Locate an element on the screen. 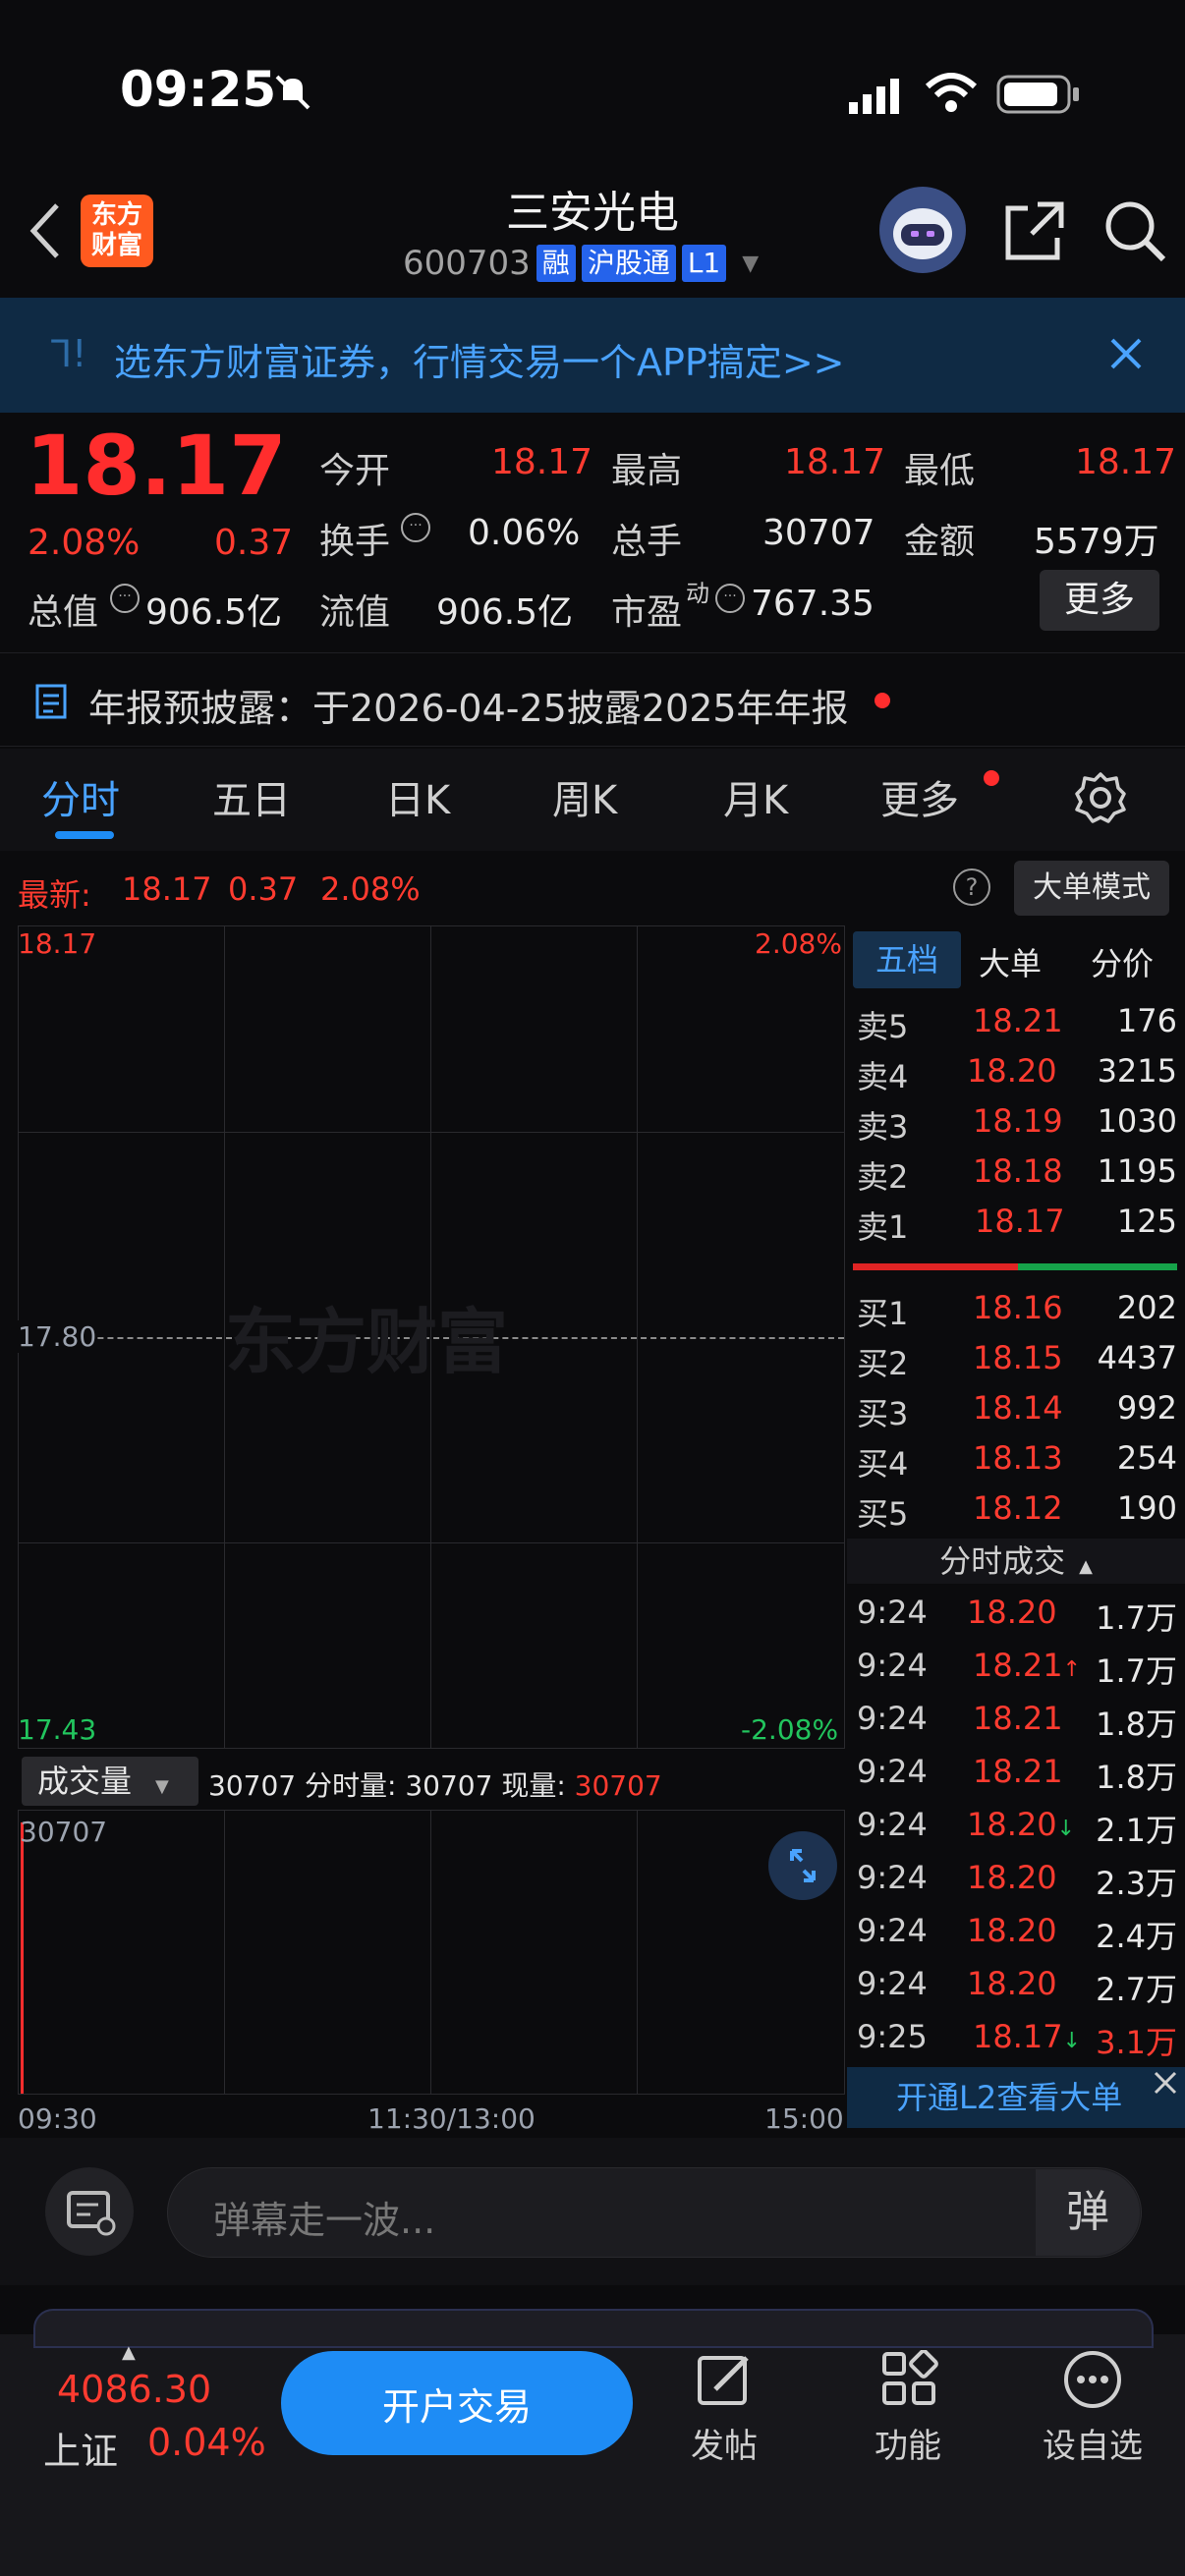 The image size is (1185, 2576). stock-code-row: 600703 融 沪股通 L1 ▼ is located at coordinates (581, 263).